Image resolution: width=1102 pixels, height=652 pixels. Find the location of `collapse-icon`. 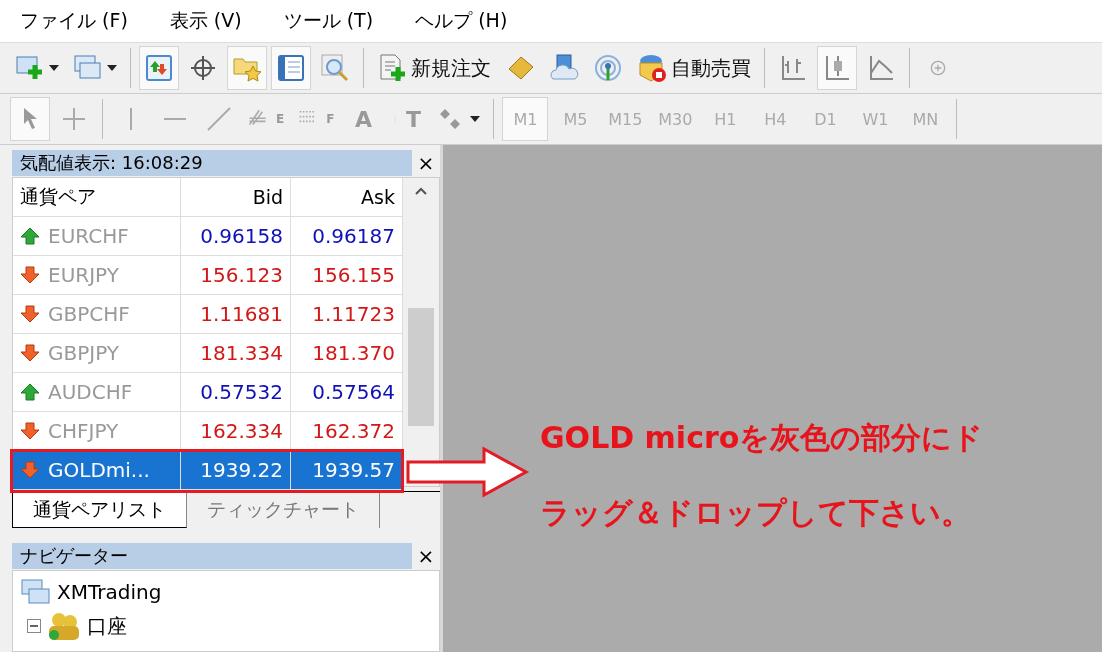

collapse-icon is located at coordinates (34, 626).